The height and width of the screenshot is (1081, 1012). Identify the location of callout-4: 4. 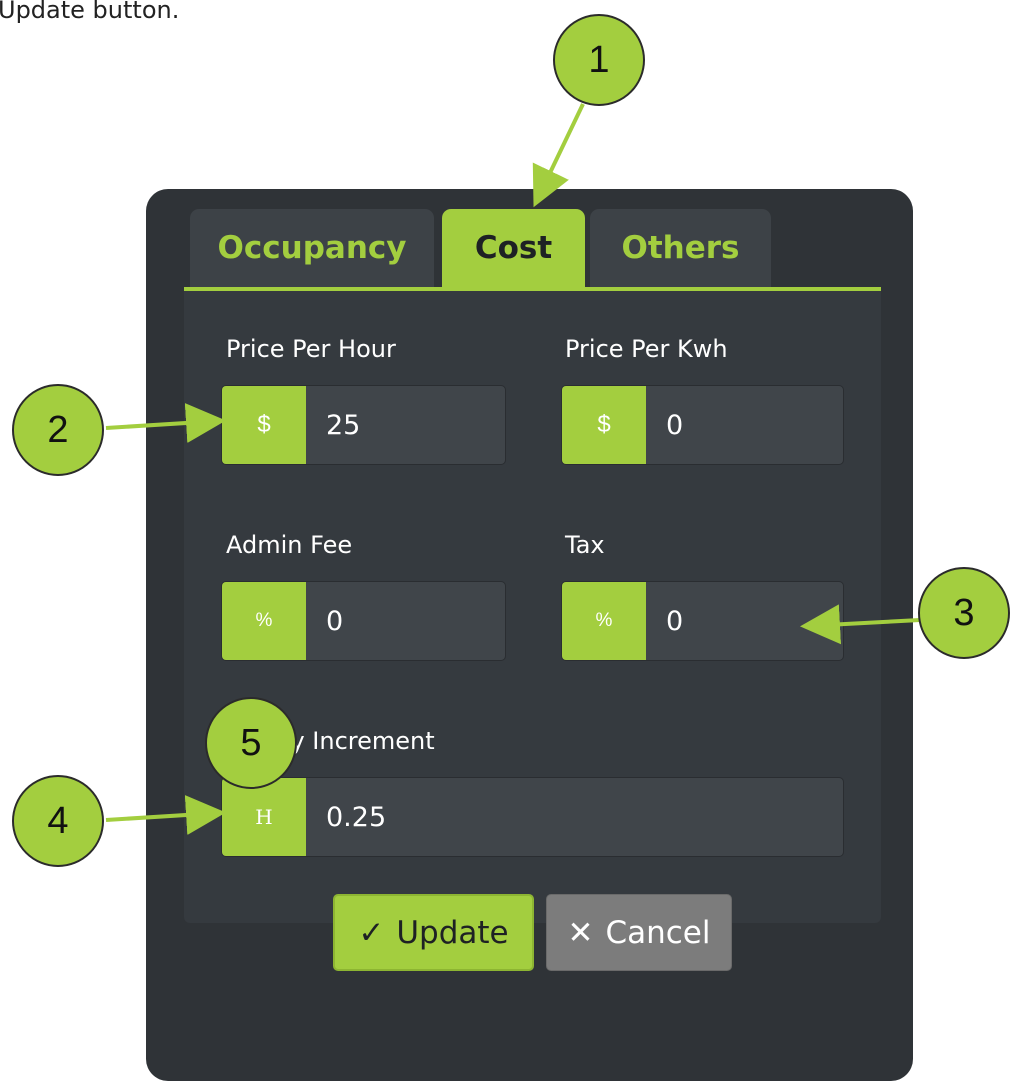
(58, 821).